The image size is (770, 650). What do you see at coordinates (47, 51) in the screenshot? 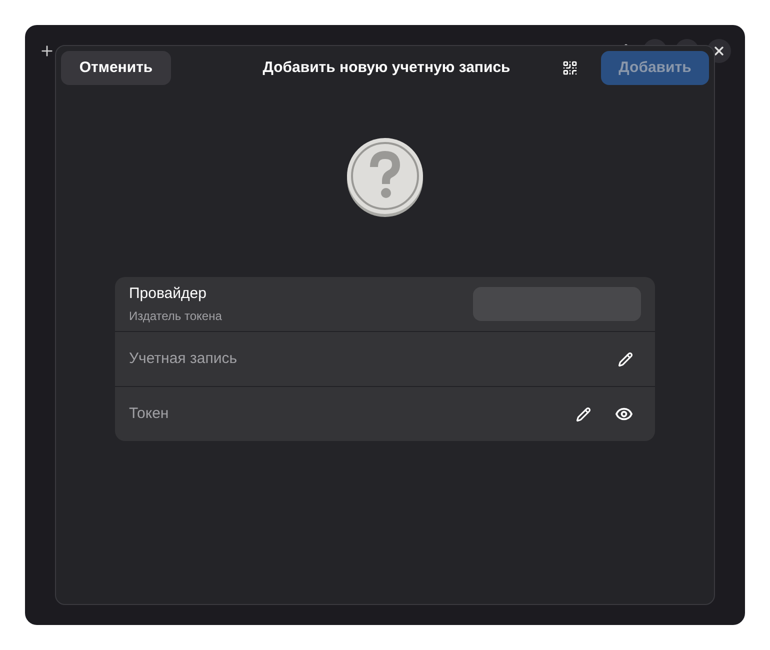
I see `add-icon` at bounding box center [47, 51].